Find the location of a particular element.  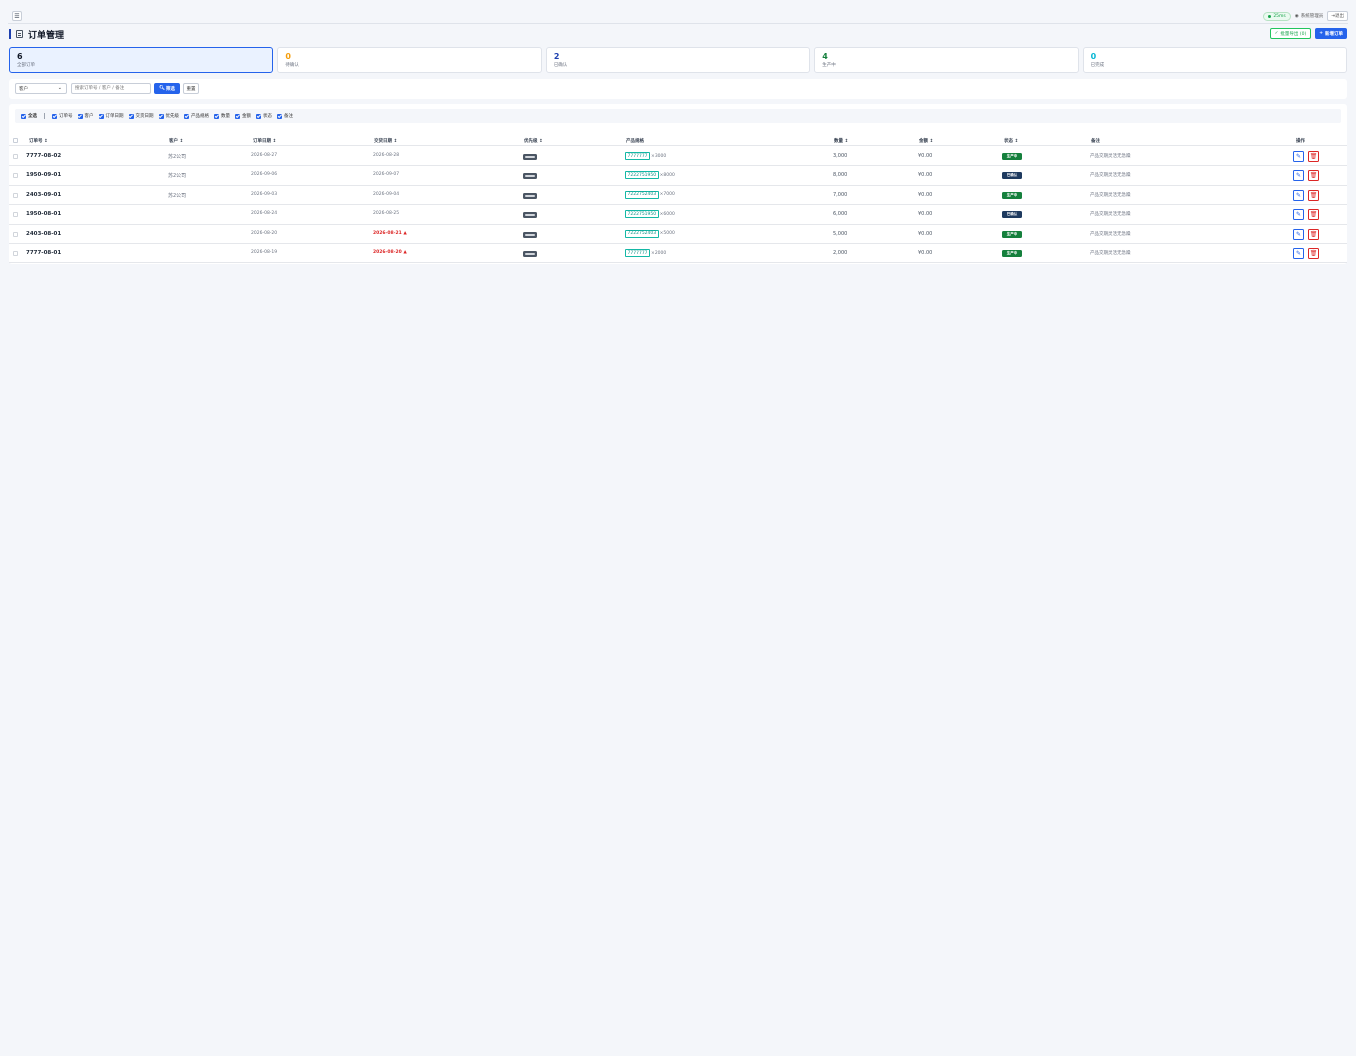

column-toggle: 订单号 is located at coordinates (62, 116).